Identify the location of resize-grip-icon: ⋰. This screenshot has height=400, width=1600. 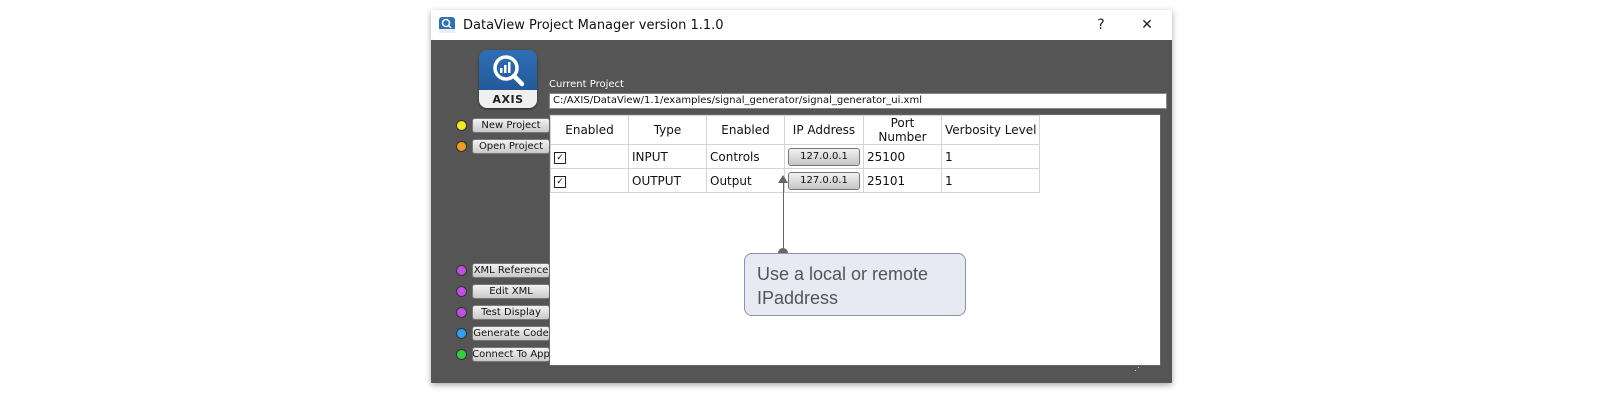
(1138, 367).